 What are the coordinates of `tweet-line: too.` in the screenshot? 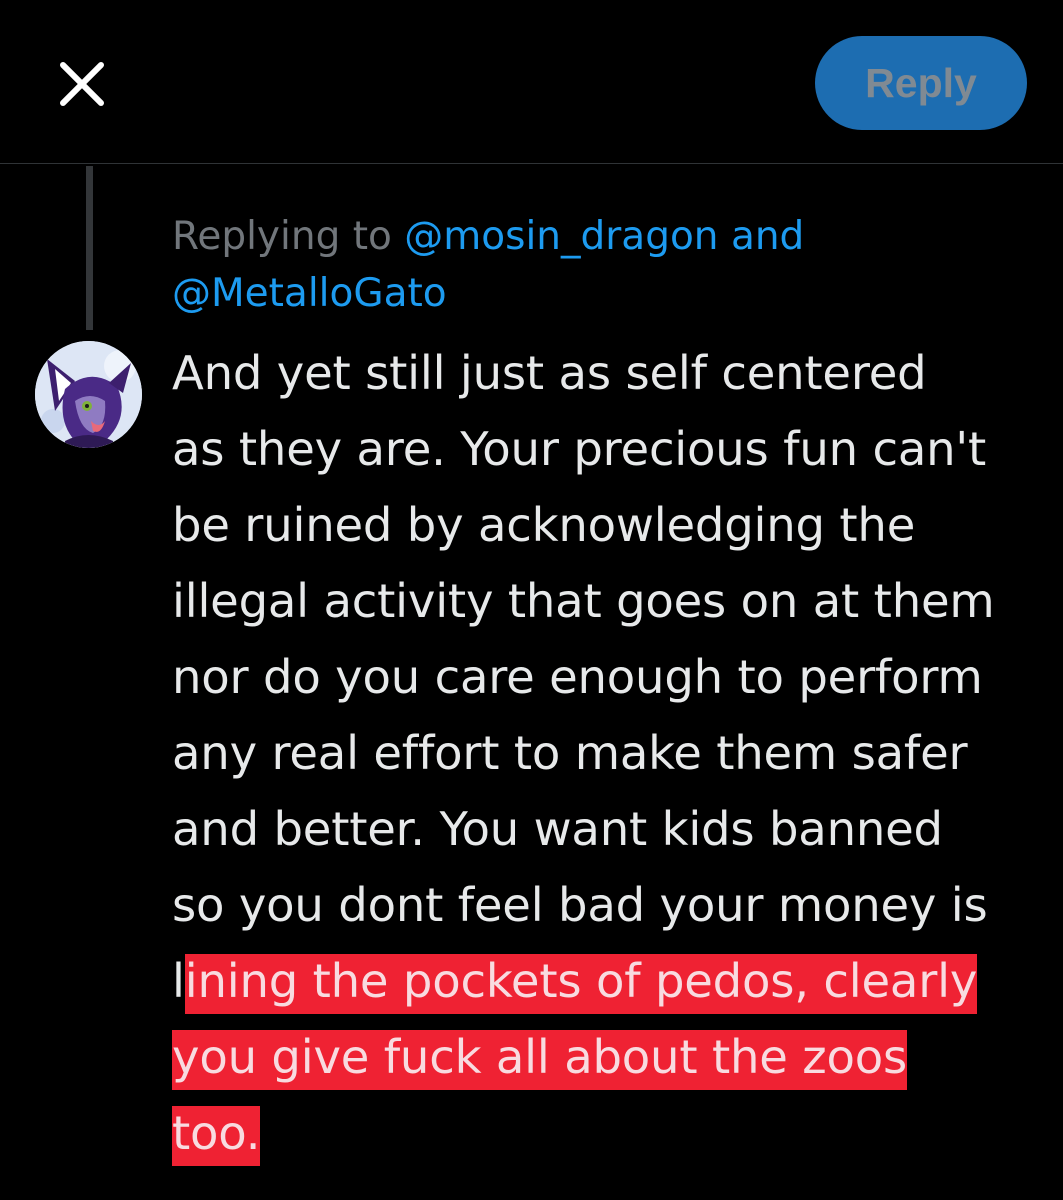 It's located at (607, 1133).